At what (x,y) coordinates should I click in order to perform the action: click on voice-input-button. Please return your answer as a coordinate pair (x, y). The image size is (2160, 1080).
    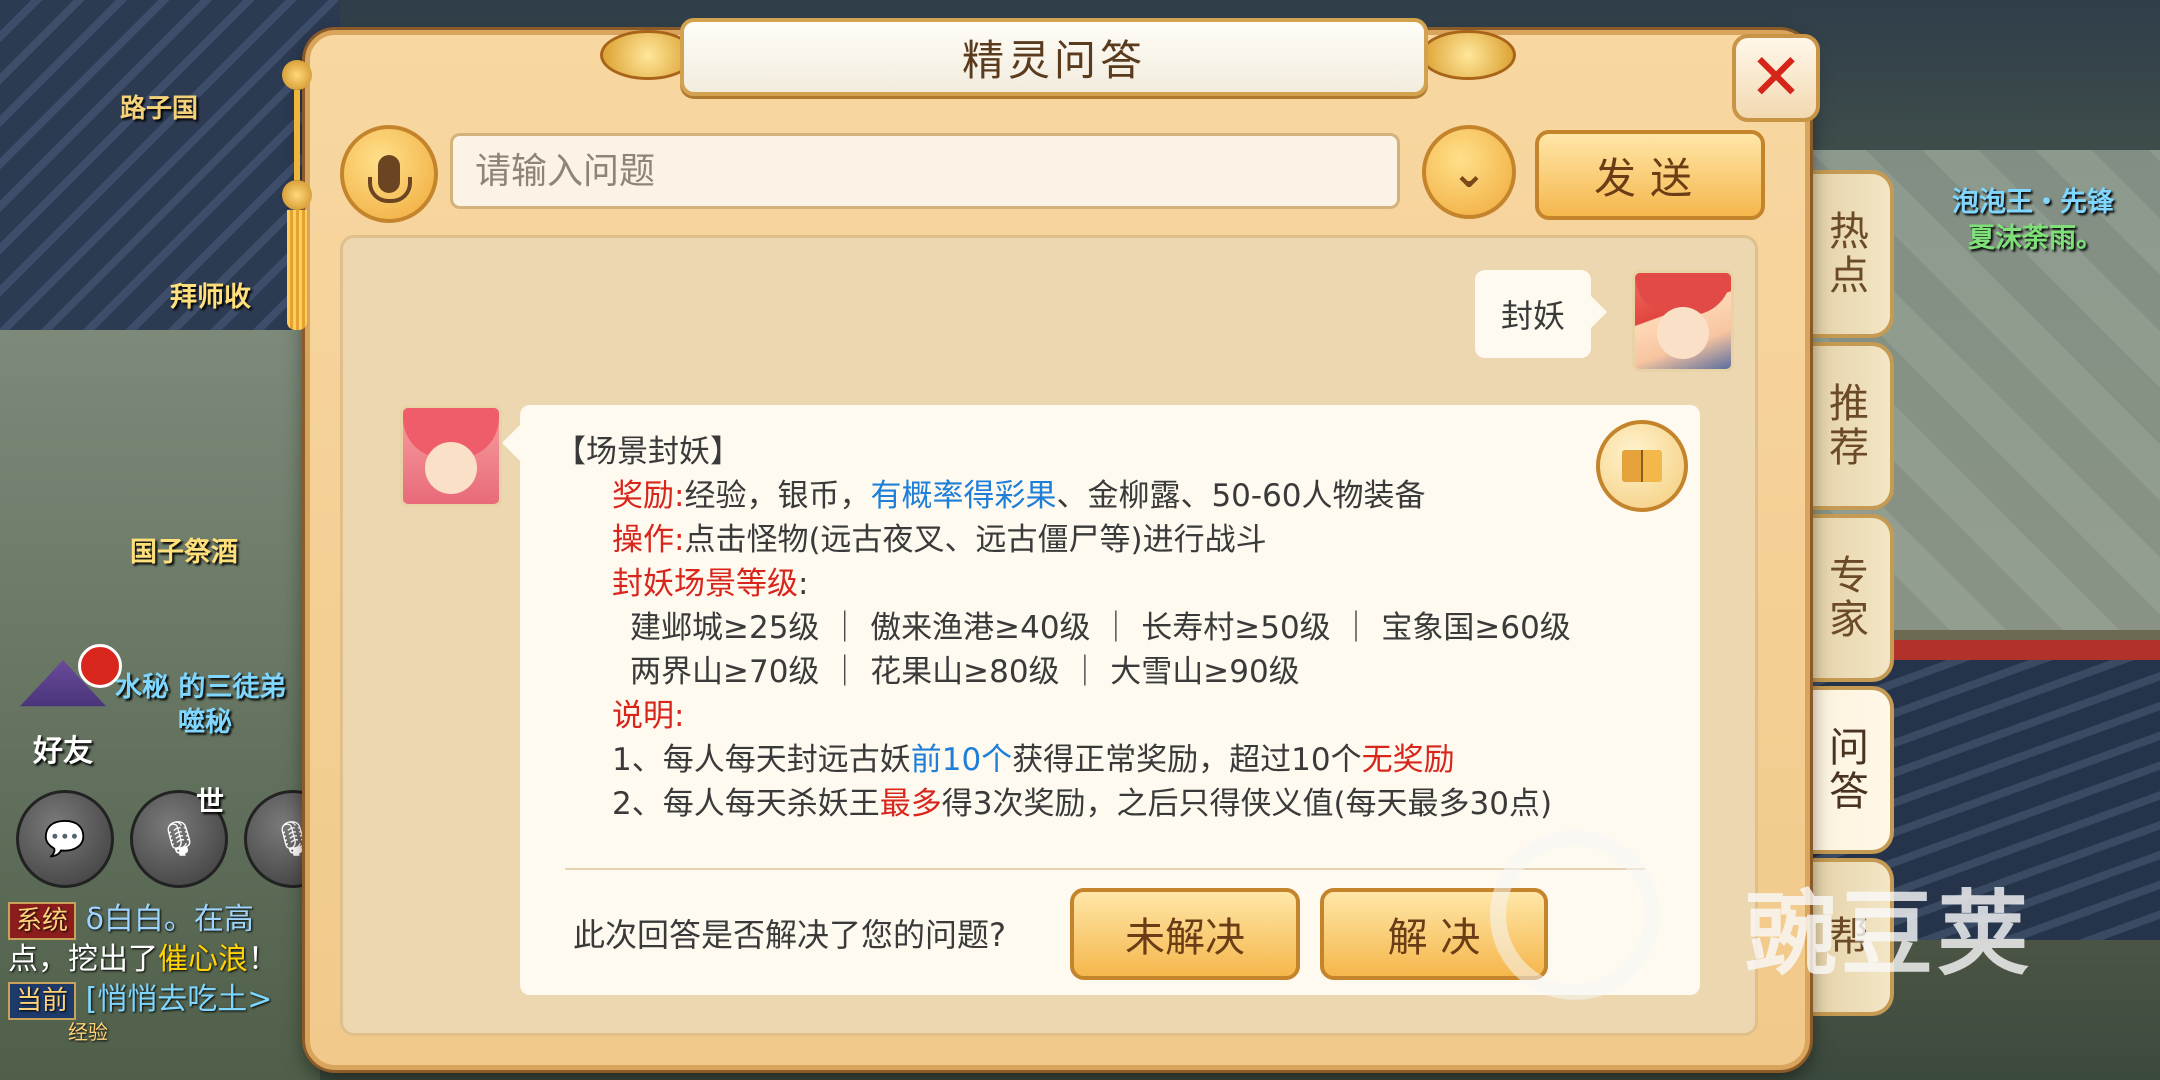
    Looking at the image, I should click on (389, 174).